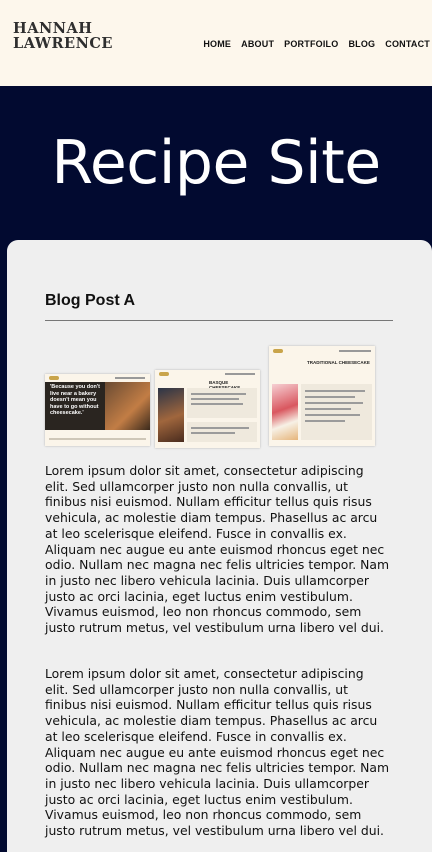 Image resolution: width=432 pixels, height=852 pixels. Describe the element at coordinates (311, 44) in the screenshot. I see `nav-portfolio-link: PORTFOILO` at that location.